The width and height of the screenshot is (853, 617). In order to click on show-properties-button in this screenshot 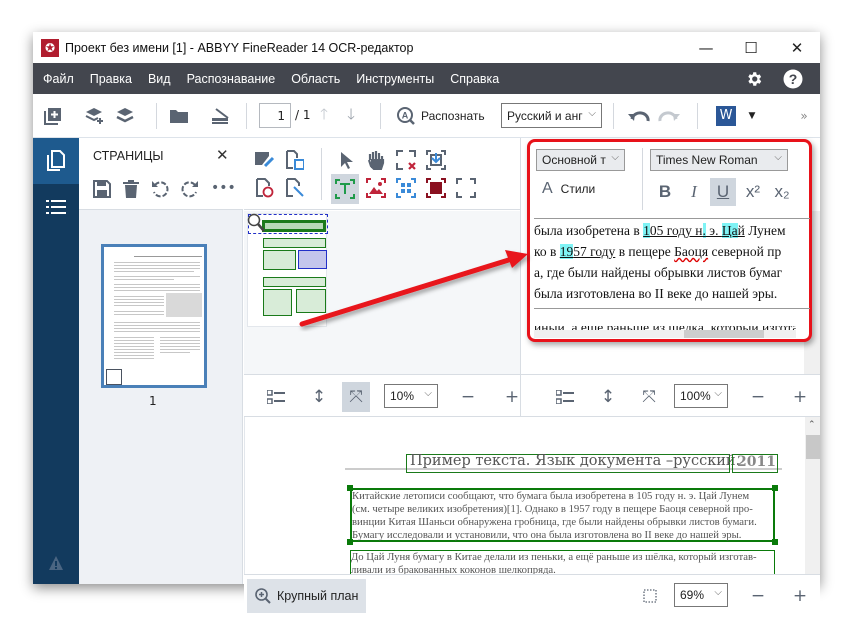, I will do `click(276, 397)`.